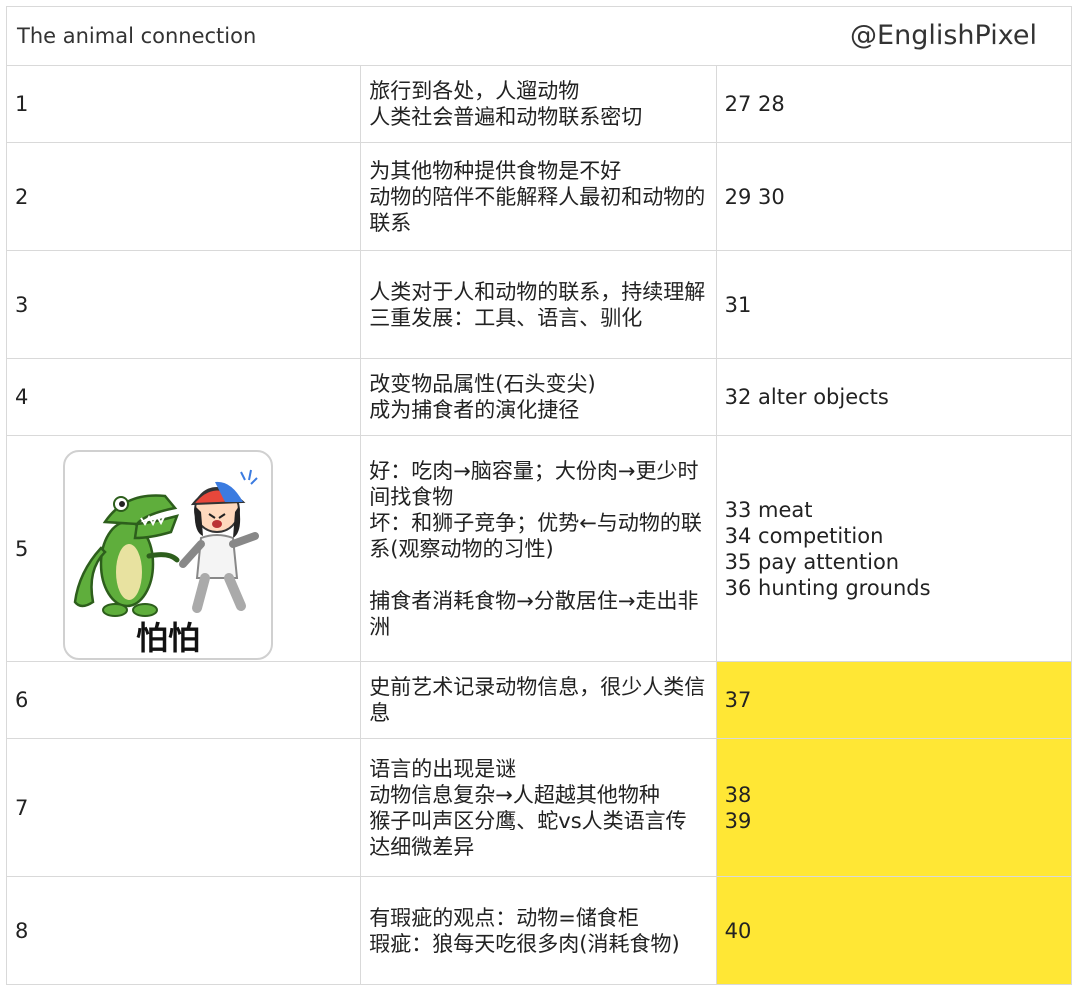  What do you see at coordinates (894, 104) in the screenshot?
I see `answers-cell: 27 28` at bounding box center [894, 104].